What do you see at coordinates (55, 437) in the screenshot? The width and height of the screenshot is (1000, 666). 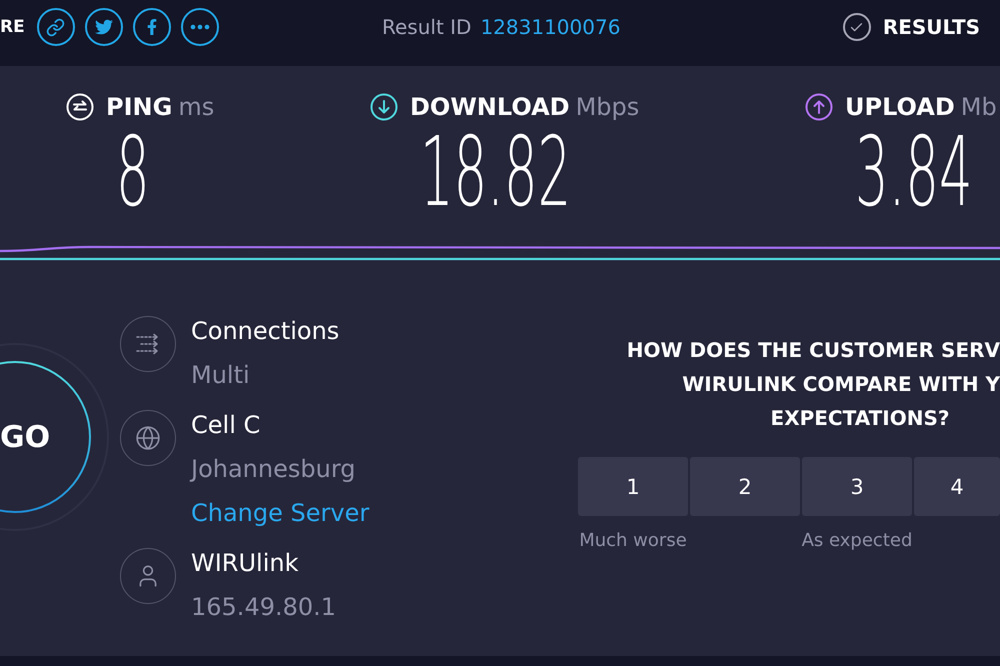 I see `go-button: GO` at bounding box center [55, 437].